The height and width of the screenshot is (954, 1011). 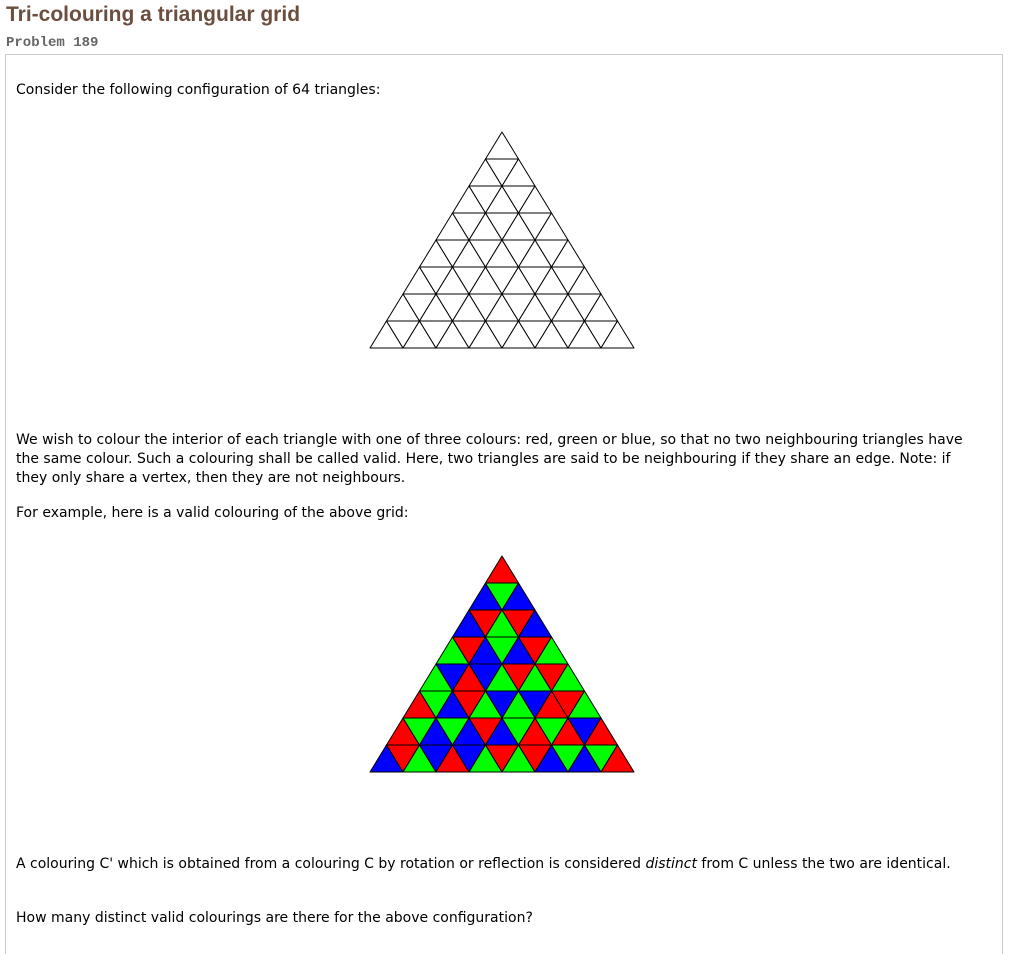 What do you see at coordinates (52, 43) in the screenshot?
I see `problem-number: Problem 189` at bounding box center [52, 43].